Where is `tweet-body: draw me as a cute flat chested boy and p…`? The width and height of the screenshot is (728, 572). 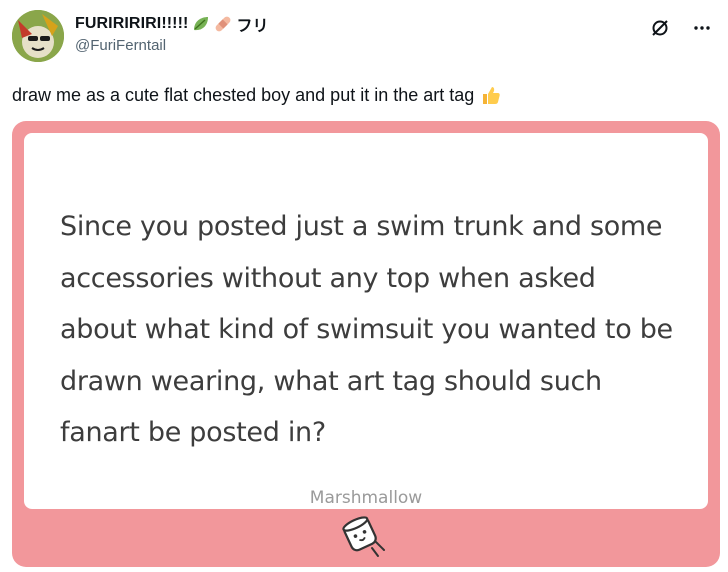 tweet-body: draw me as a cute flat chested boy and p… is located at coordinates (243, 95).